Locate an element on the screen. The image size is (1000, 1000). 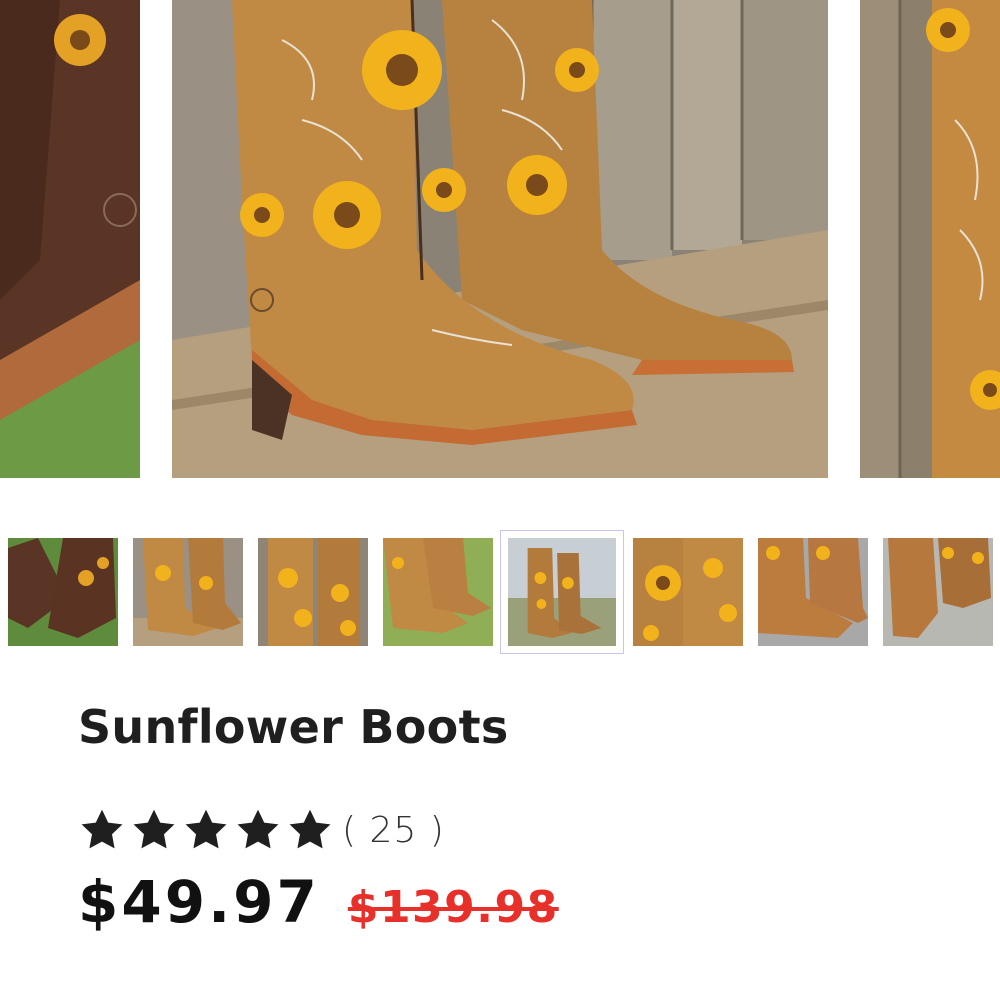
product-title: Sunflower Boots is located at coordinates (293, 727).